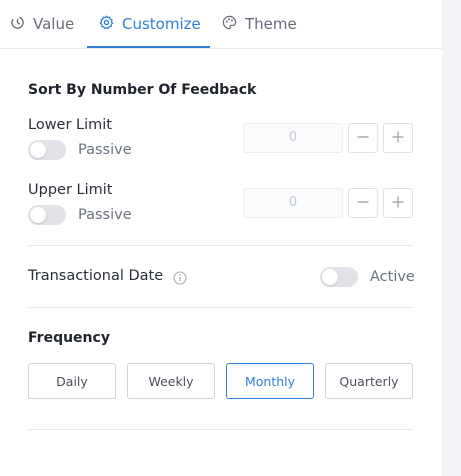 The width and height of the screenshot is (461, 476). Describe the element at coordinates (69, 338) in the screenshot. I see `frequency-title: Frequency` at that location.